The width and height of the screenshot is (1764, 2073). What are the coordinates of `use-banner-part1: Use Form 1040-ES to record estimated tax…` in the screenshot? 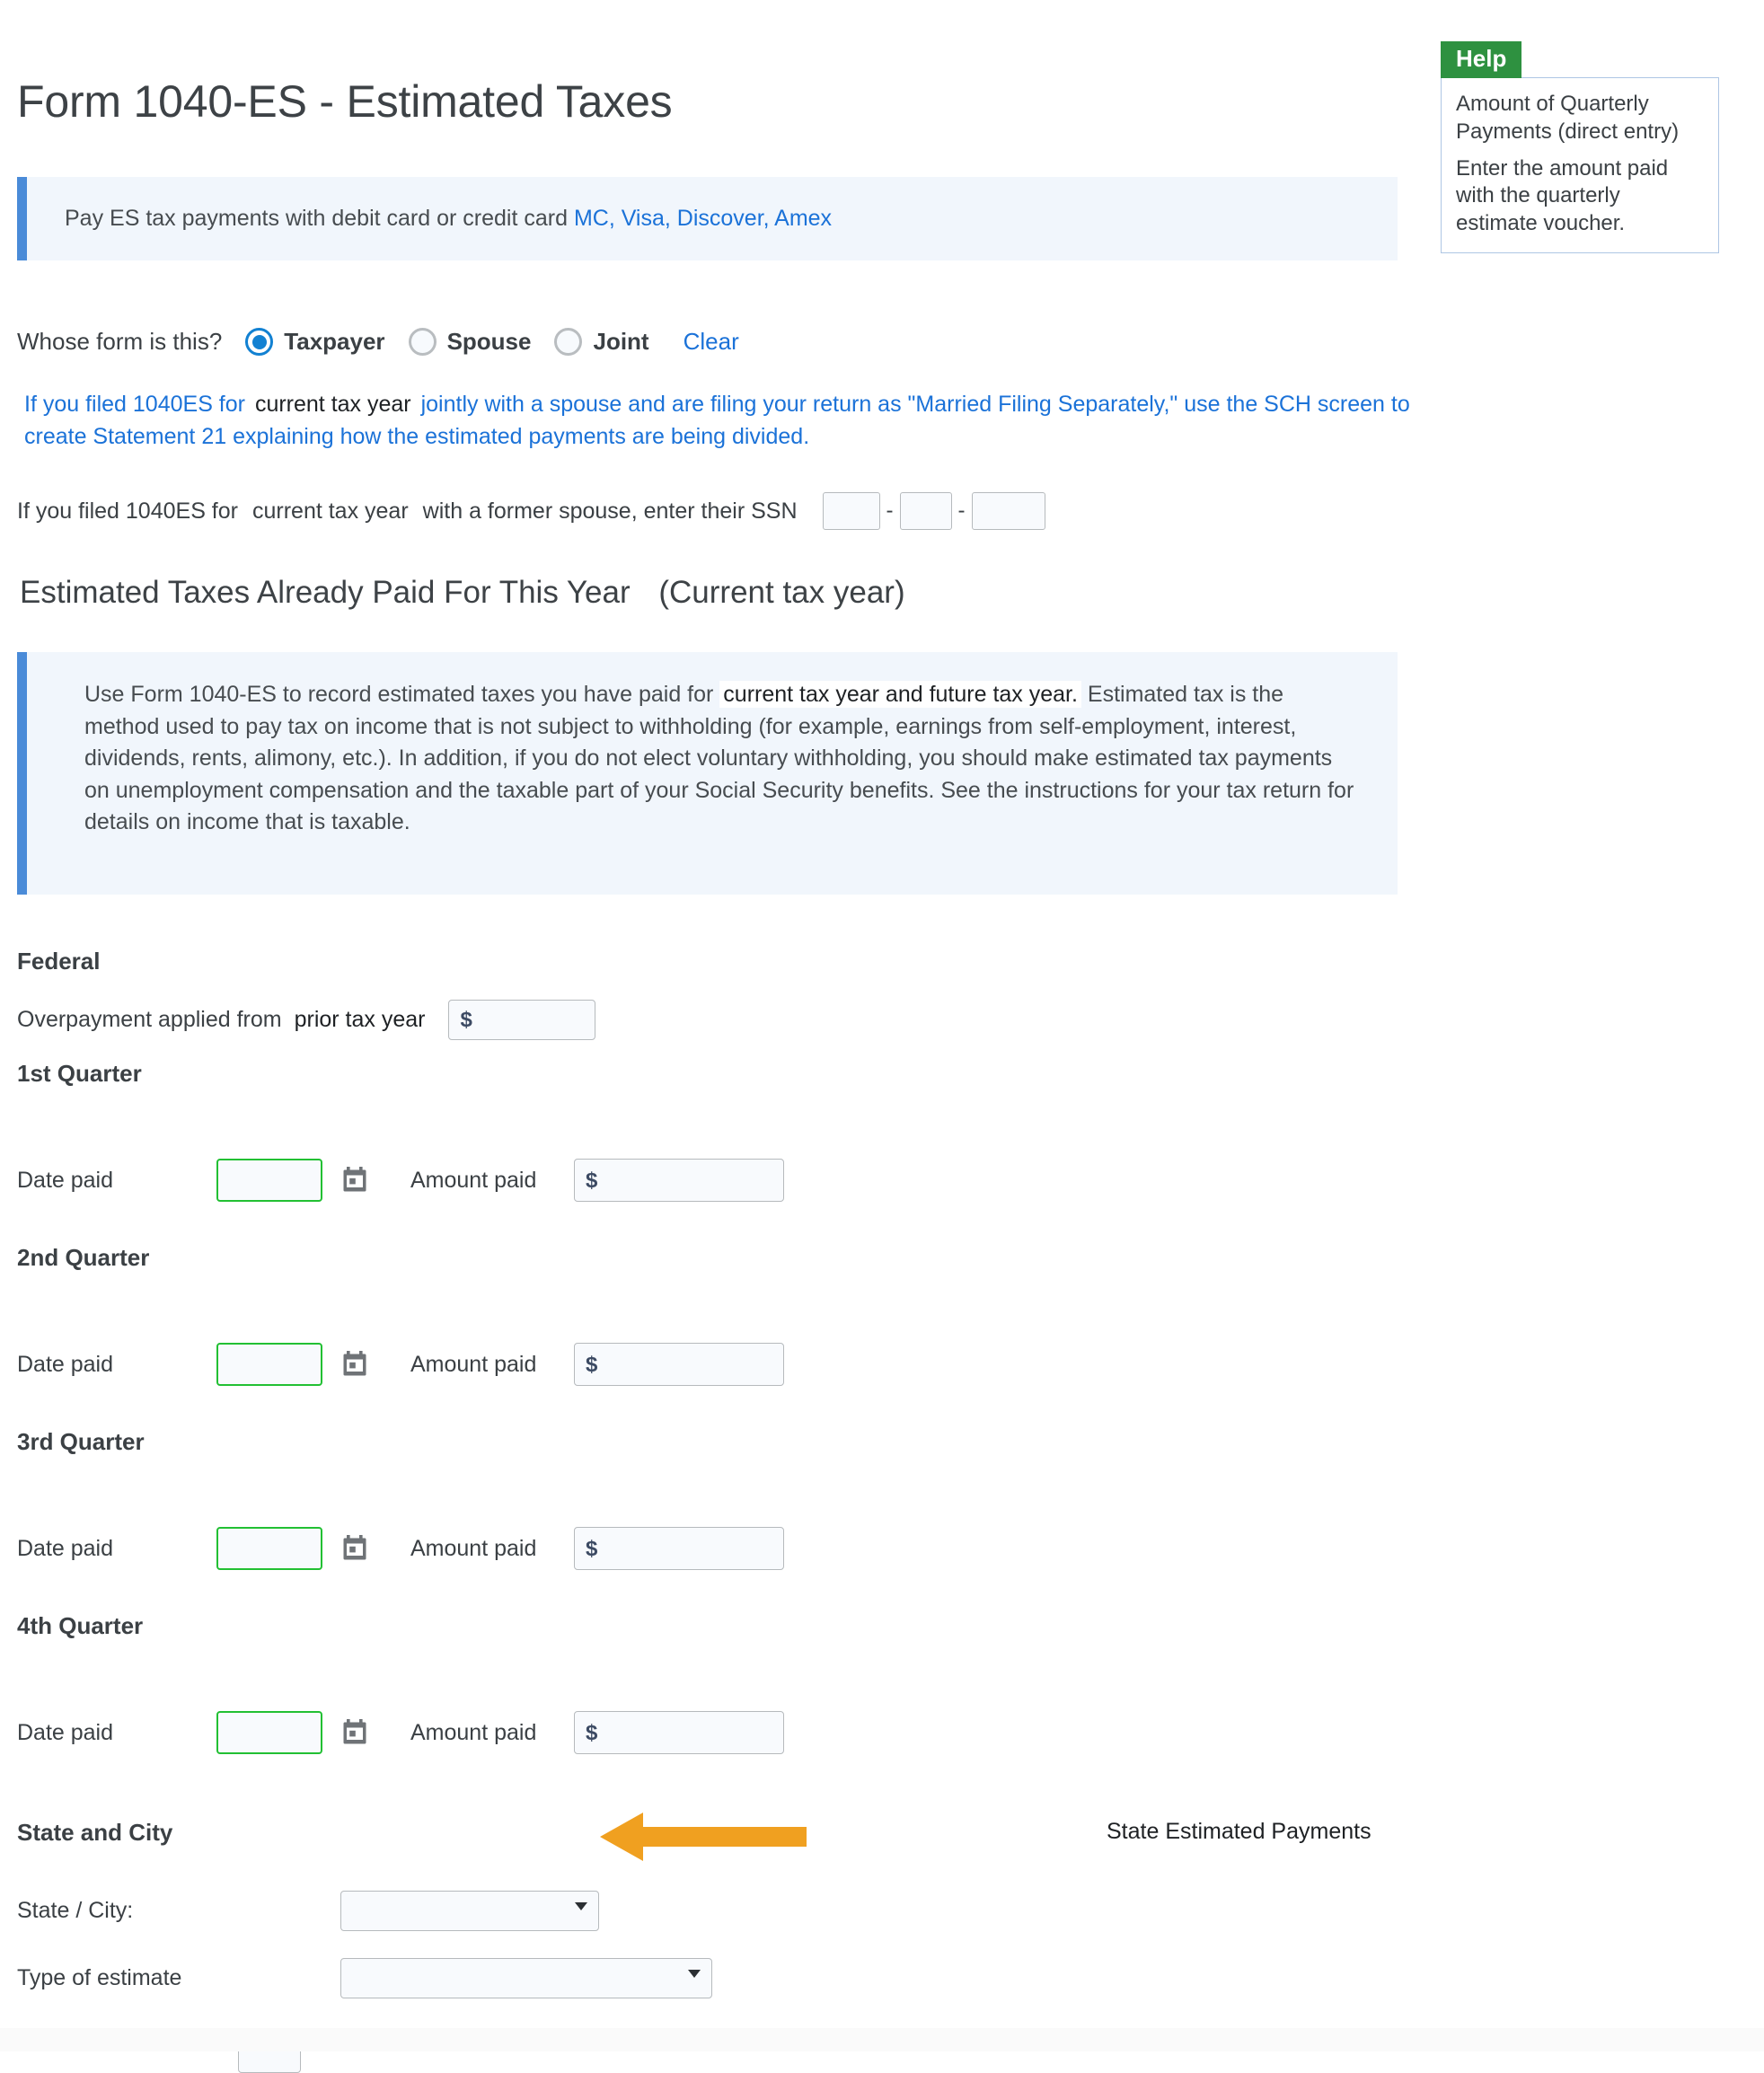 It's located at (399, 695).